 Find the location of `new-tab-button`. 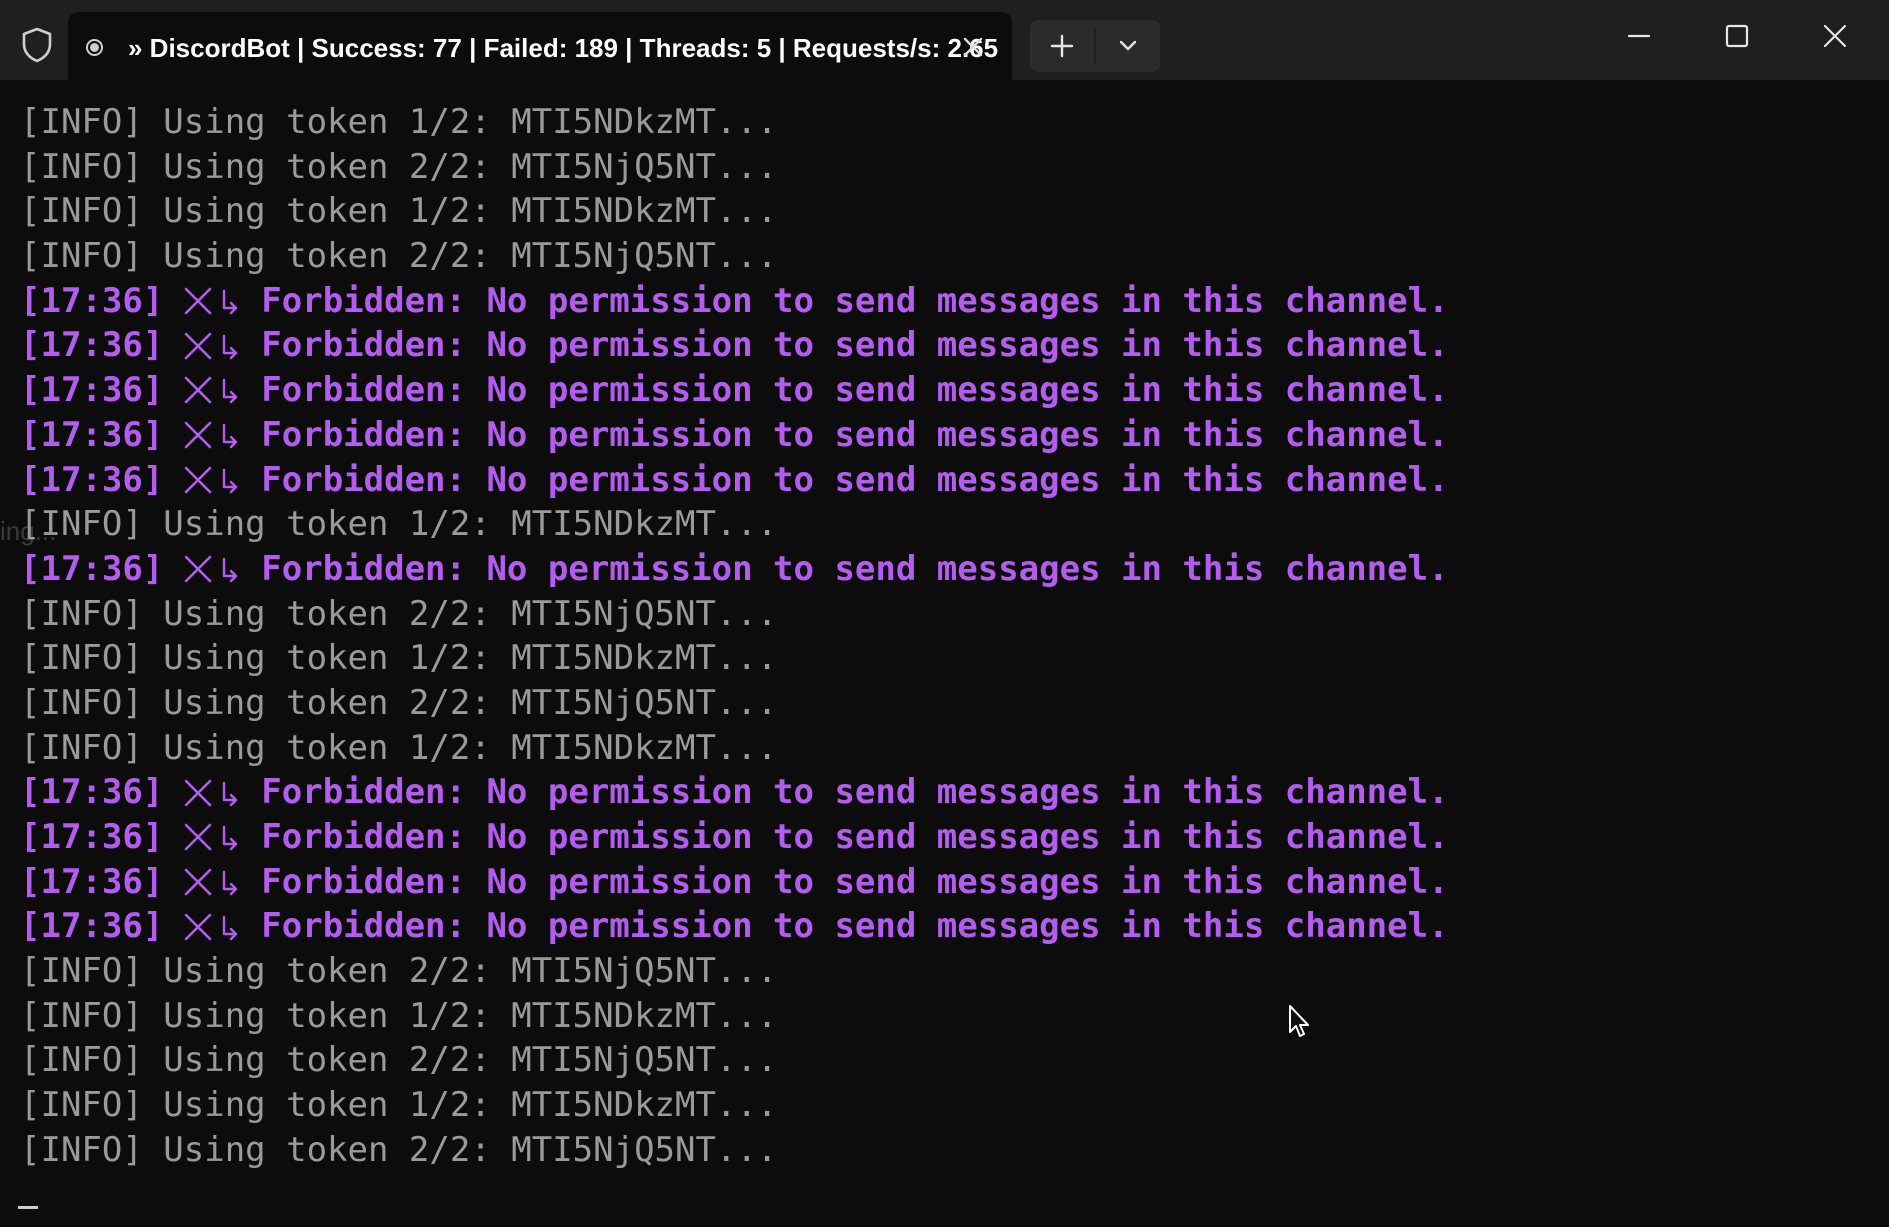

new-tab-button is located at coordinates (1062, 46).